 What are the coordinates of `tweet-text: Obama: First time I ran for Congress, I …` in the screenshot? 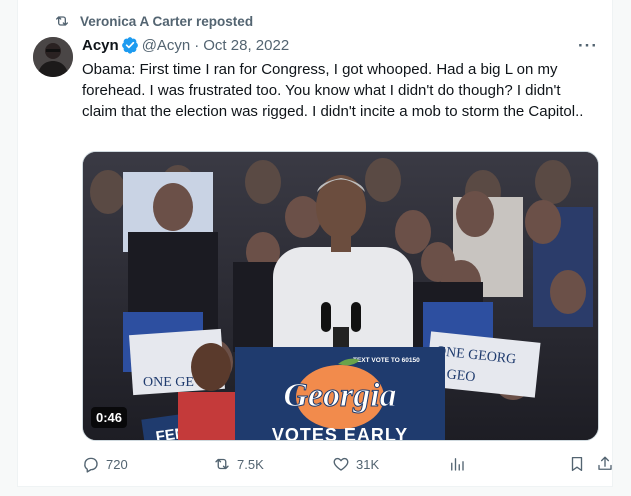 It's located at (333, 90).